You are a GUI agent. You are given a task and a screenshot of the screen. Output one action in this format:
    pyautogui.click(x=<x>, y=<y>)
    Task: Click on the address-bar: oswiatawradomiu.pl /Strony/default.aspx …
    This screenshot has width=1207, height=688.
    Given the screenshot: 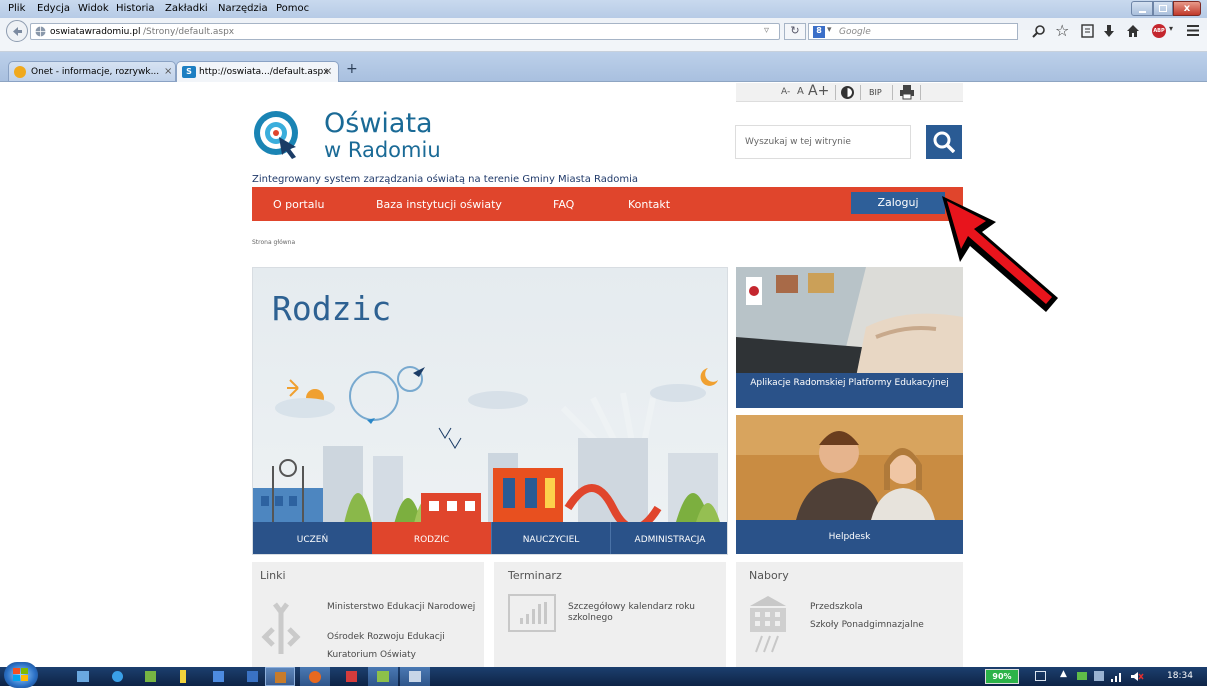 What is the action you would take?
    pyautogui.click(x=405, y=31)
    